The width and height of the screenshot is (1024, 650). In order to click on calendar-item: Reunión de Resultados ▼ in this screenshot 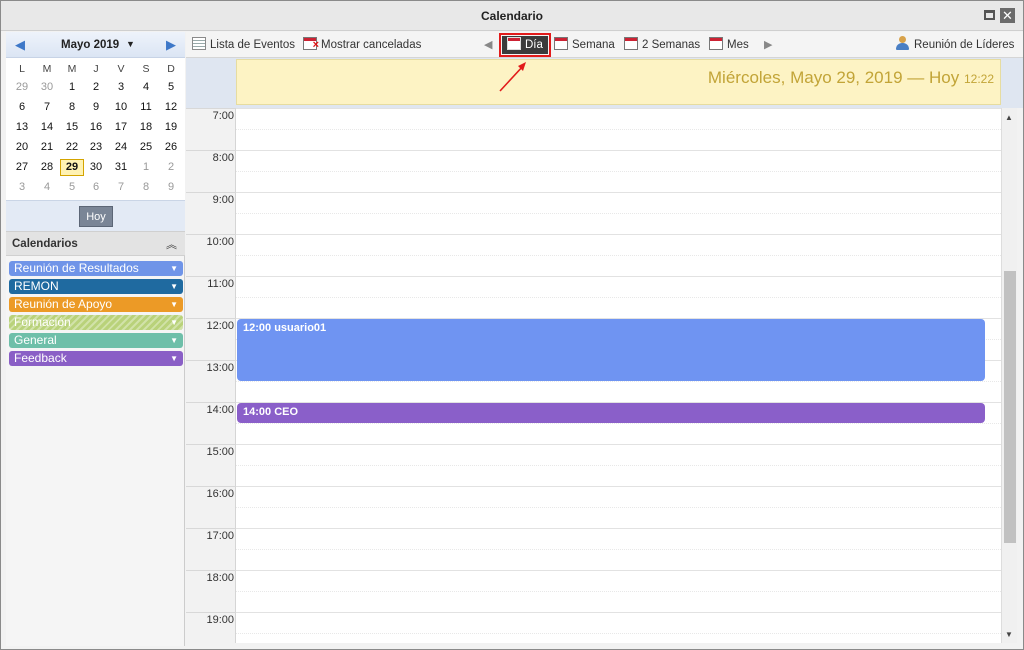, I will do `click(96, 268)`.